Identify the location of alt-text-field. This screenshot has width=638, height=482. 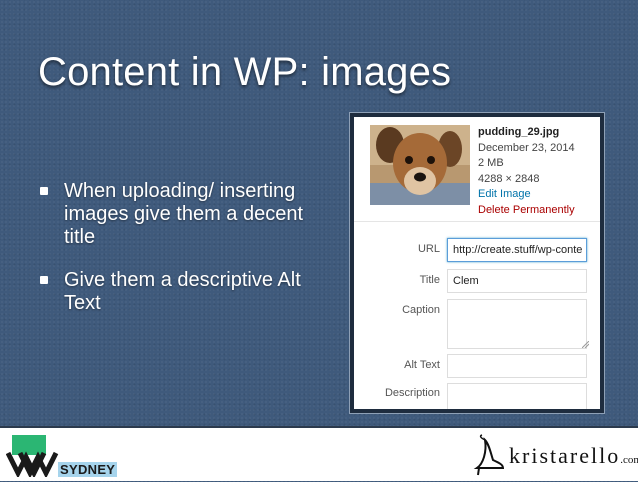
(517, 366).